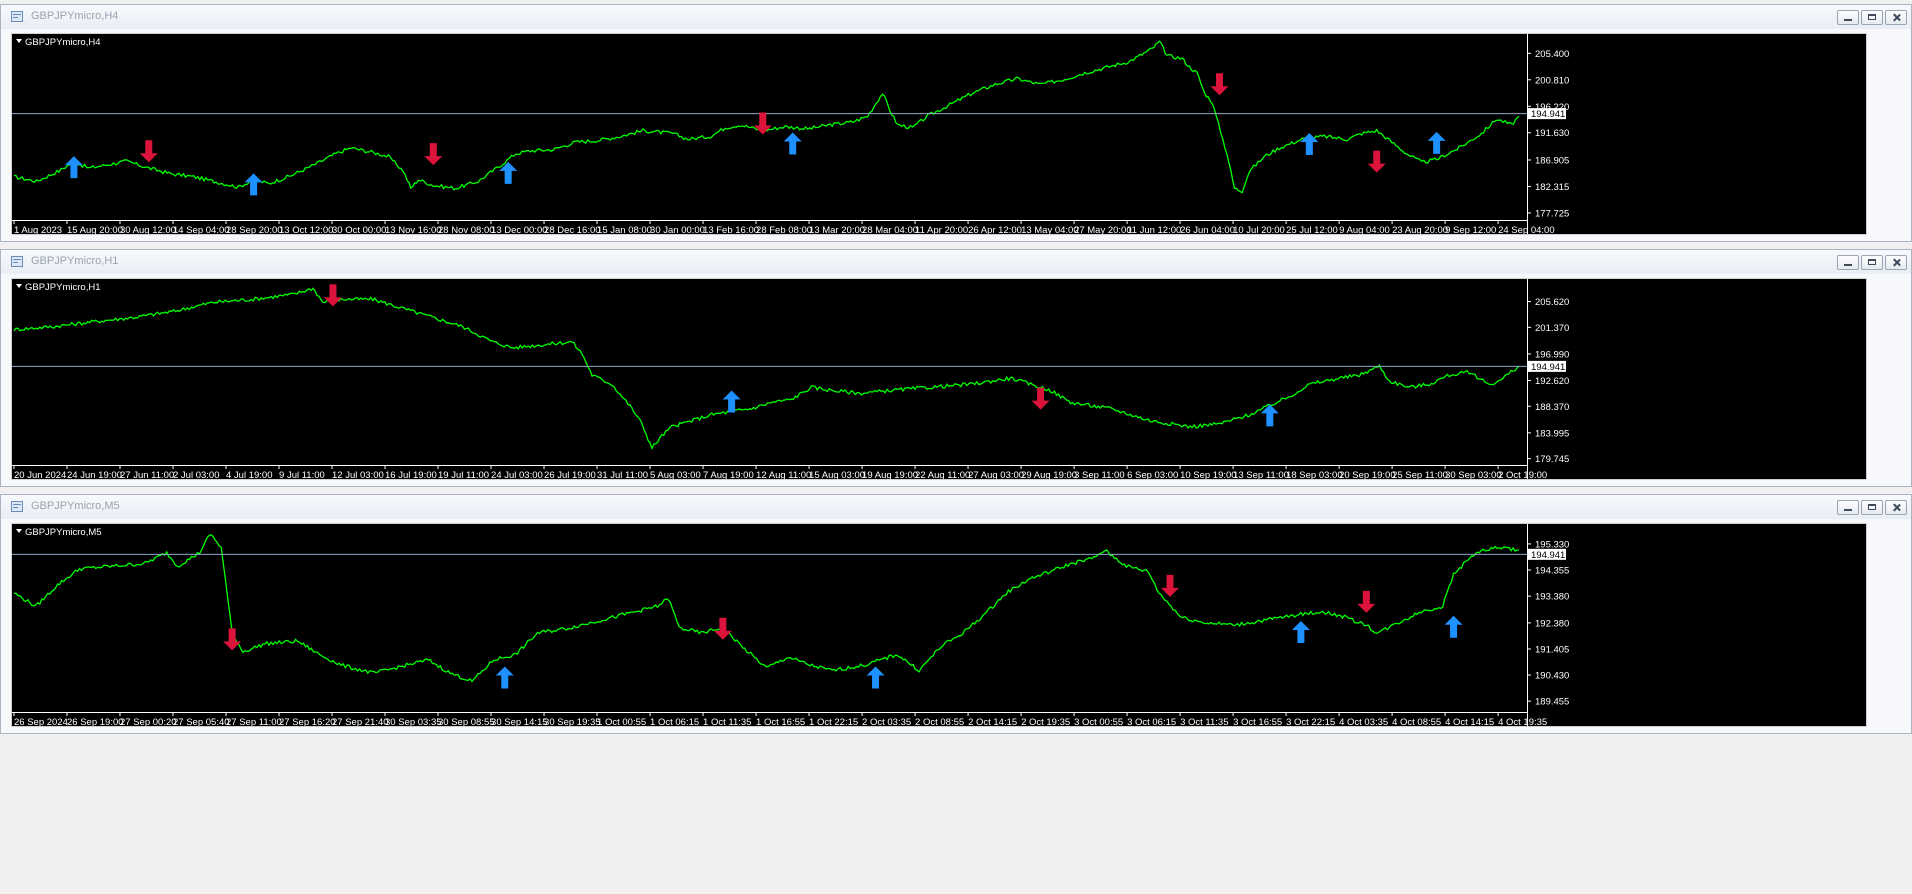 The image size is (1912, 894). I want to click on chart-window-icon, so click(17, 506).